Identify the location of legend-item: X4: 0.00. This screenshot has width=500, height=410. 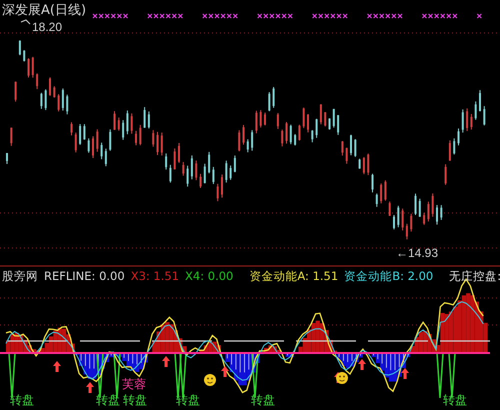
(209, 276).